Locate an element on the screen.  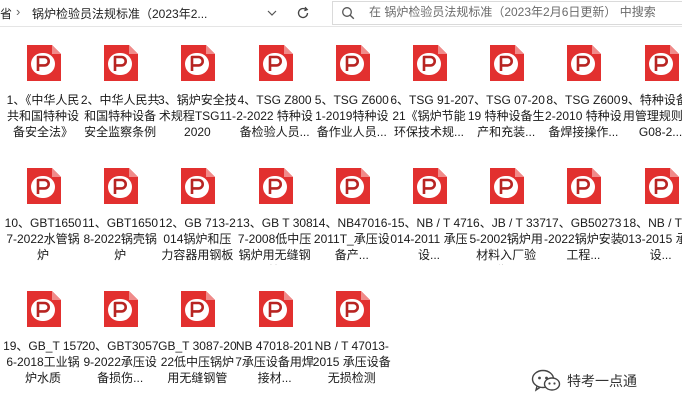
file-item: 3、锅炉安全技术规程TSG11-2020 is located at coordinates (197, 89).